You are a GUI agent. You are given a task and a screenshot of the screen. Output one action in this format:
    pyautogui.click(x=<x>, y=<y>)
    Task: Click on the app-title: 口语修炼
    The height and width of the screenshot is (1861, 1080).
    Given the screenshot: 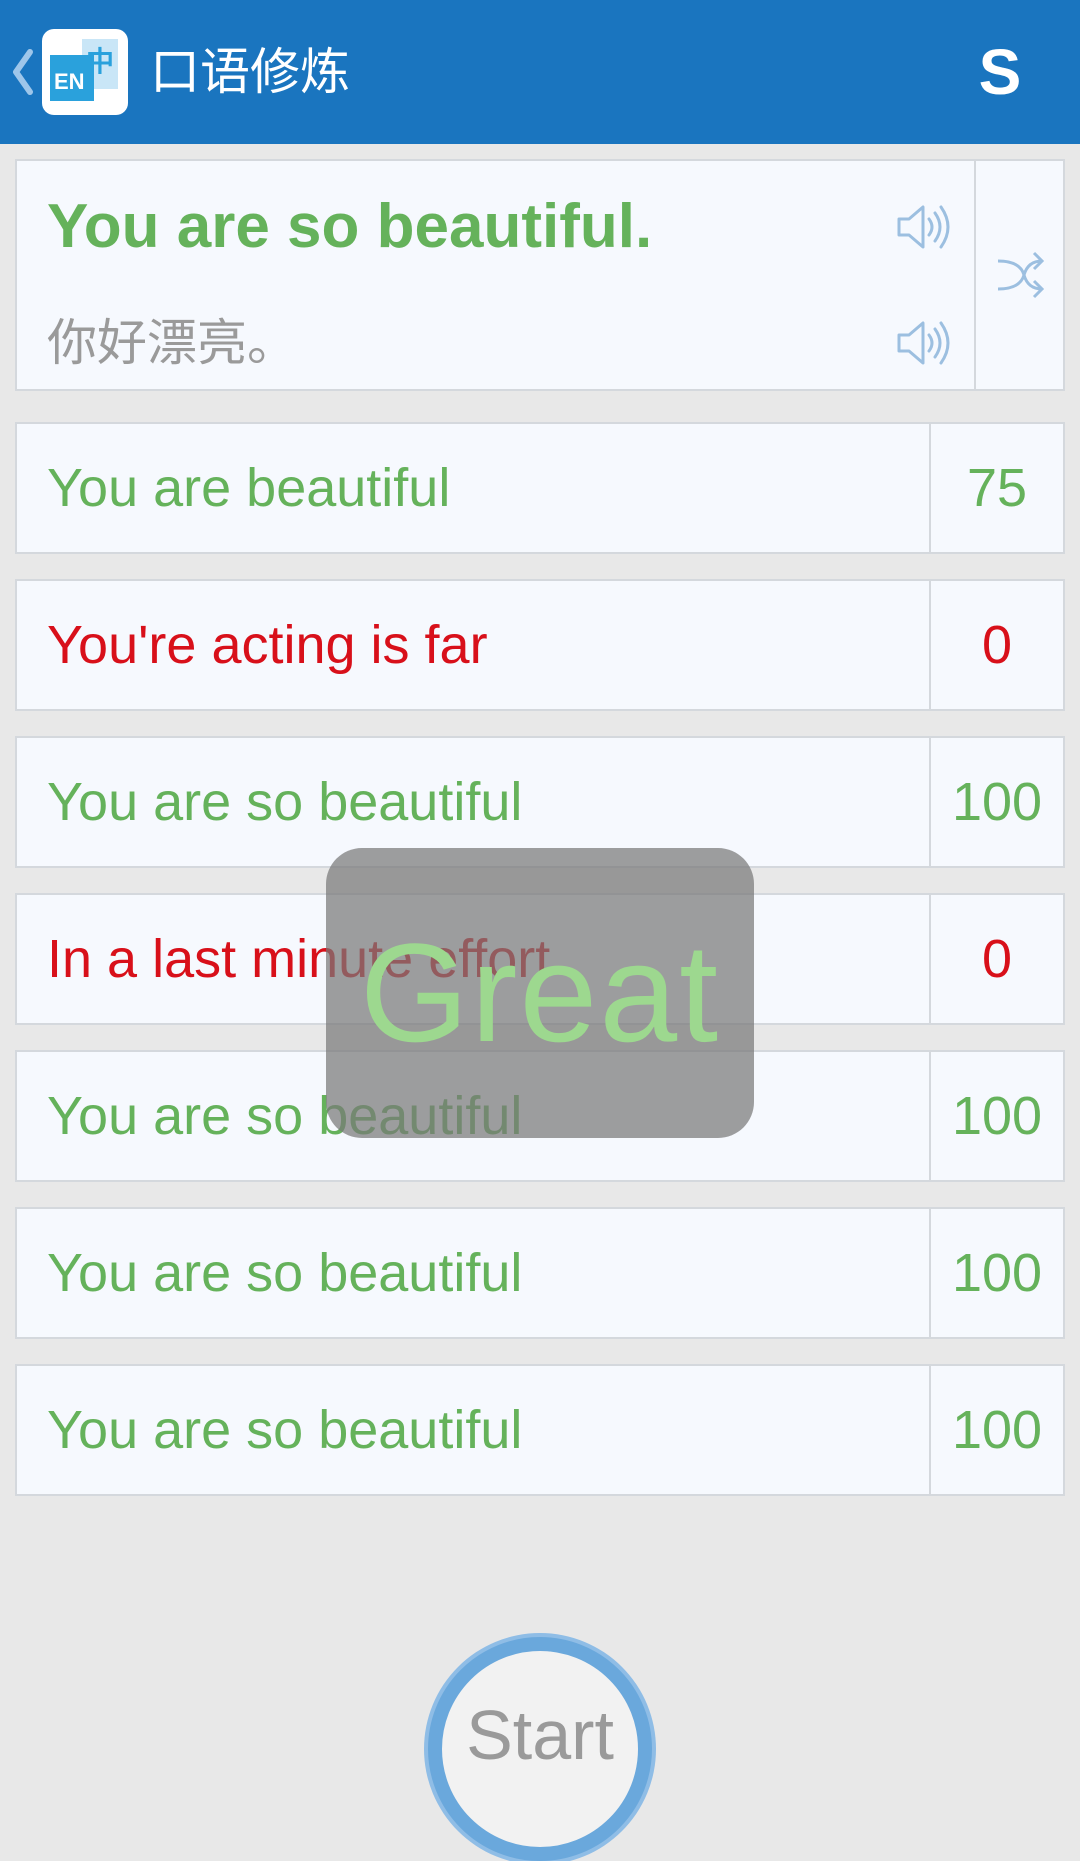 What is the action you would take?
    pyautogui.click(x=250, y=72)
    